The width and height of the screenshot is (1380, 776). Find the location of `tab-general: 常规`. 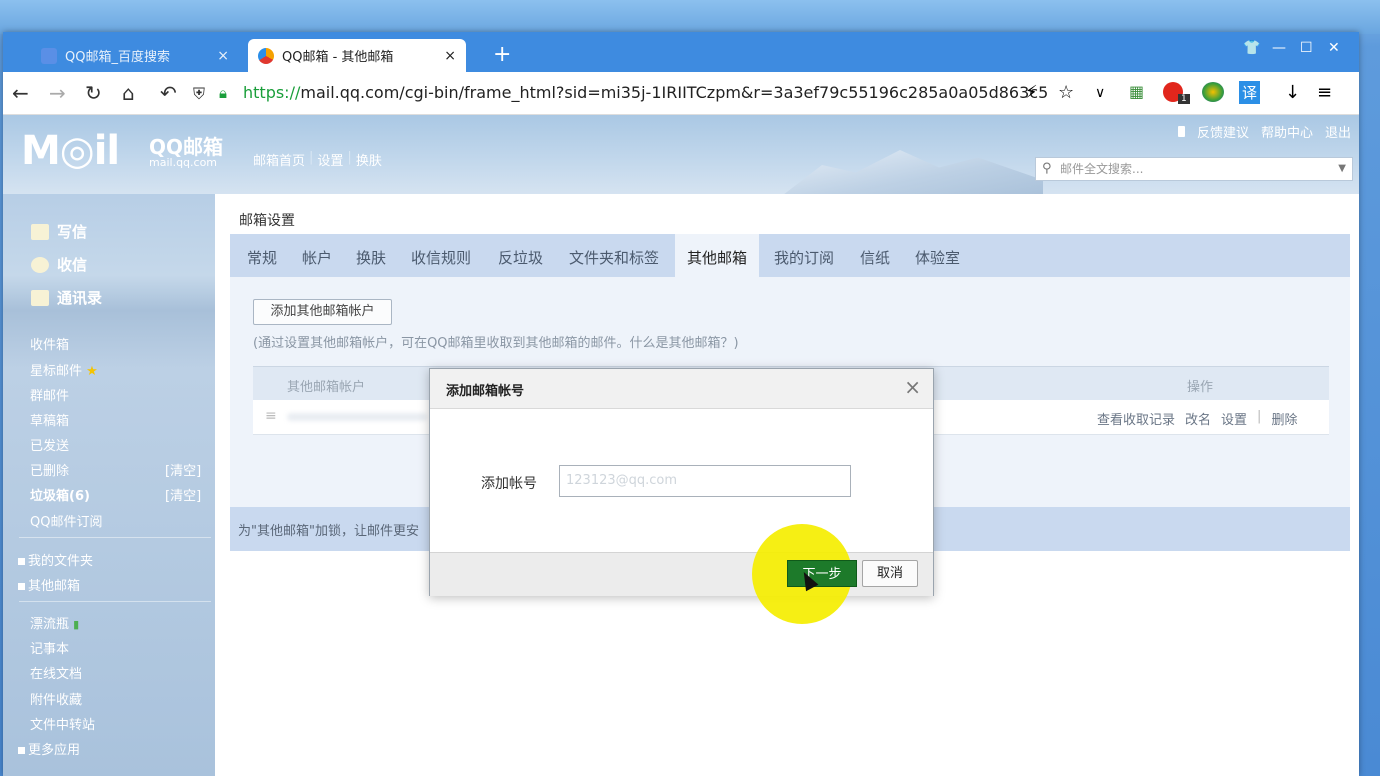

tab-general: 常规 is located at coordinates (262, 255).